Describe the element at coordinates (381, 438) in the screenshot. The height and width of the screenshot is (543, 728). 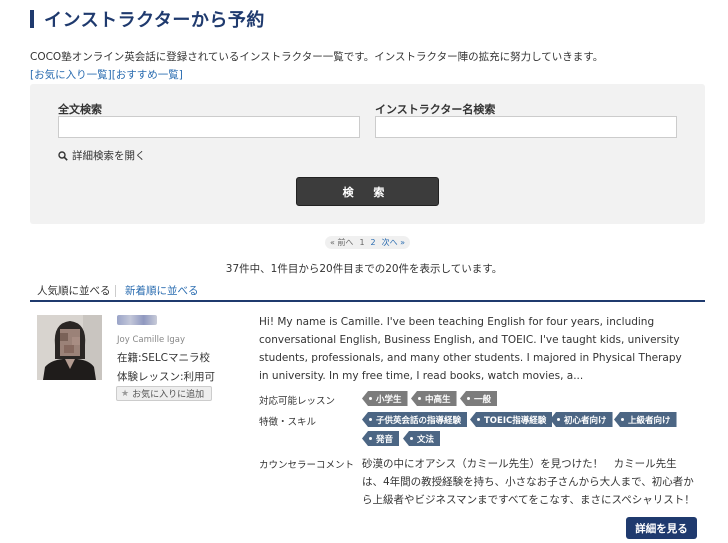
I see `skill-tag: 発音` at that location.